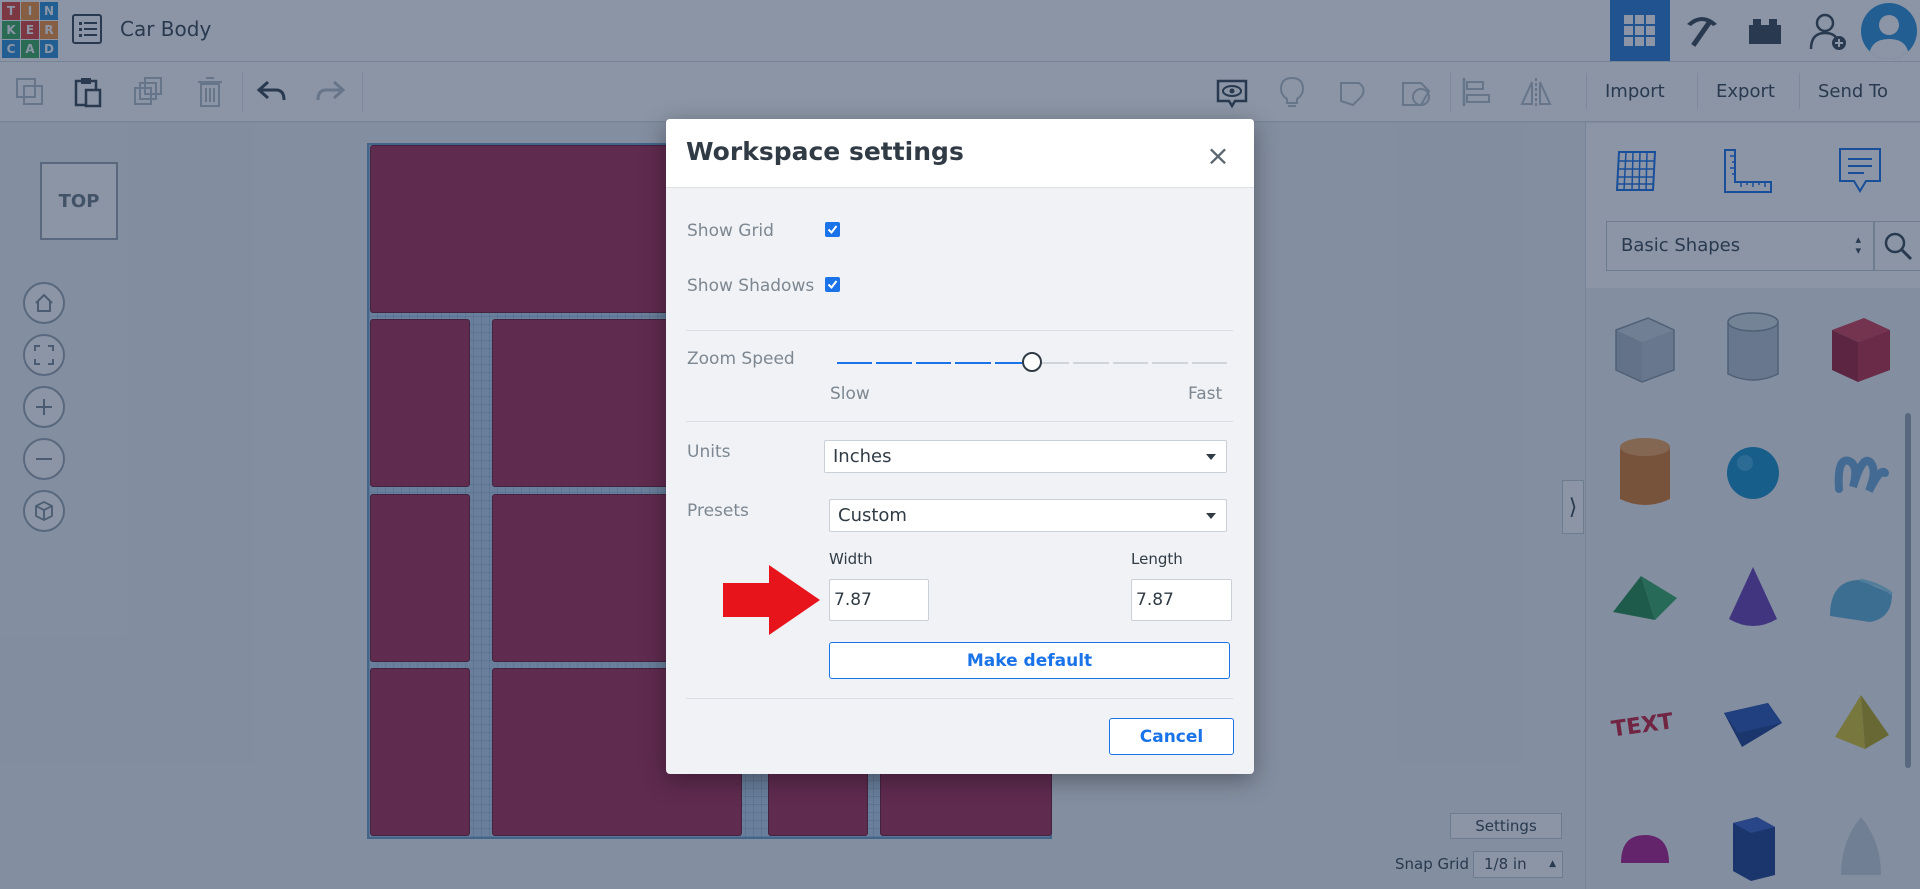  Describe the element at coordinates (751, 286) in the screenshot. I see `show-shadows-label: Show Shadows` at that location.